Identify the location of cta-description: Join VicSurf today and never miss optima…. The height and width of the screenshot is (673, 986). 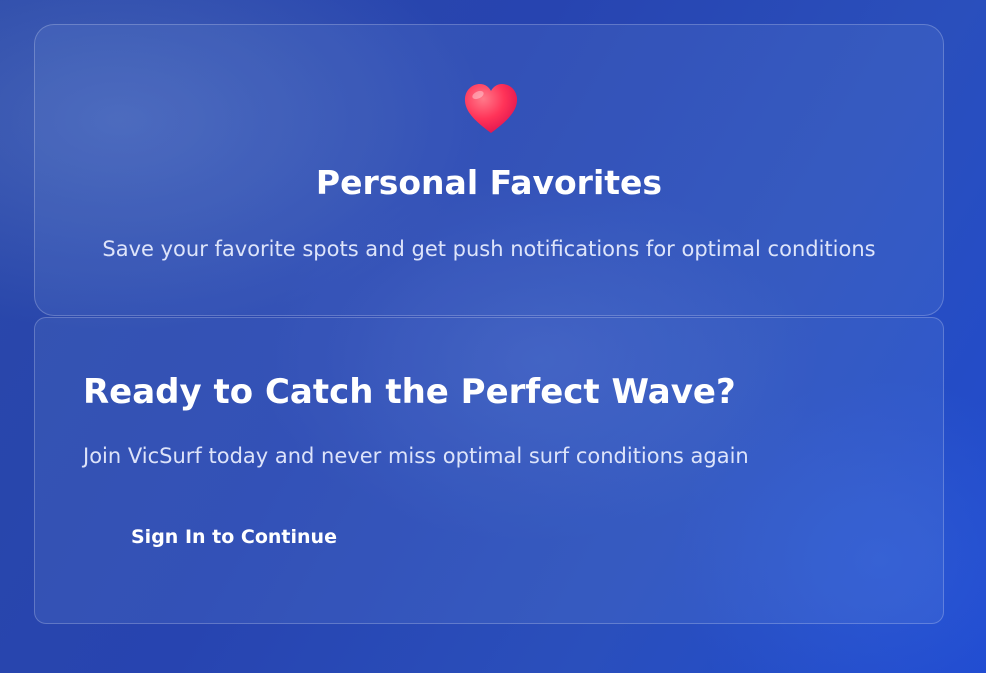
(416, 456).